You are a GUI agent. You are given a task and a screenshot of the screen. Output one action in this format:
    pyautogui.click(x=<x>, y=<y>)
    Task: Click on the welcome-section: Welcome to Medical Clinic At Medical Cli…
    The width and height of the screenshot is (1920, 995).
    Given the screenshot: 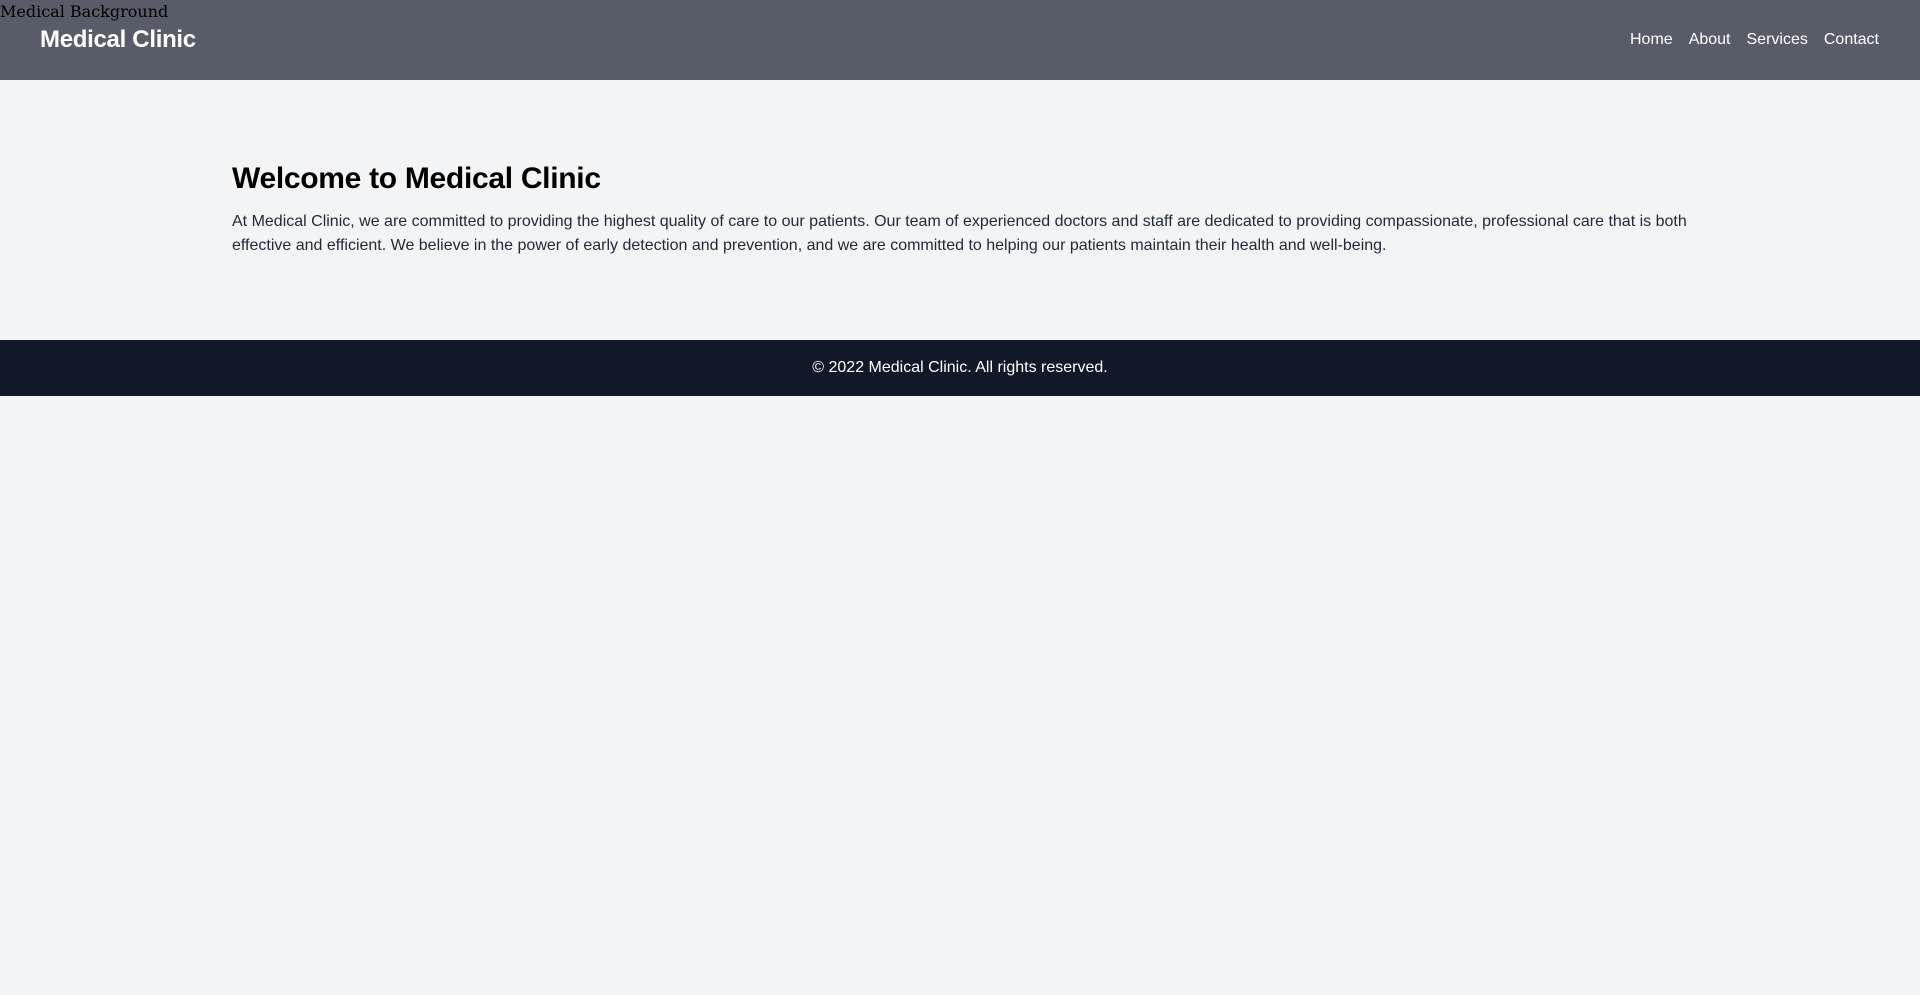 What is the action you would take?
    pyautogui.click(x=960, y=209)
    